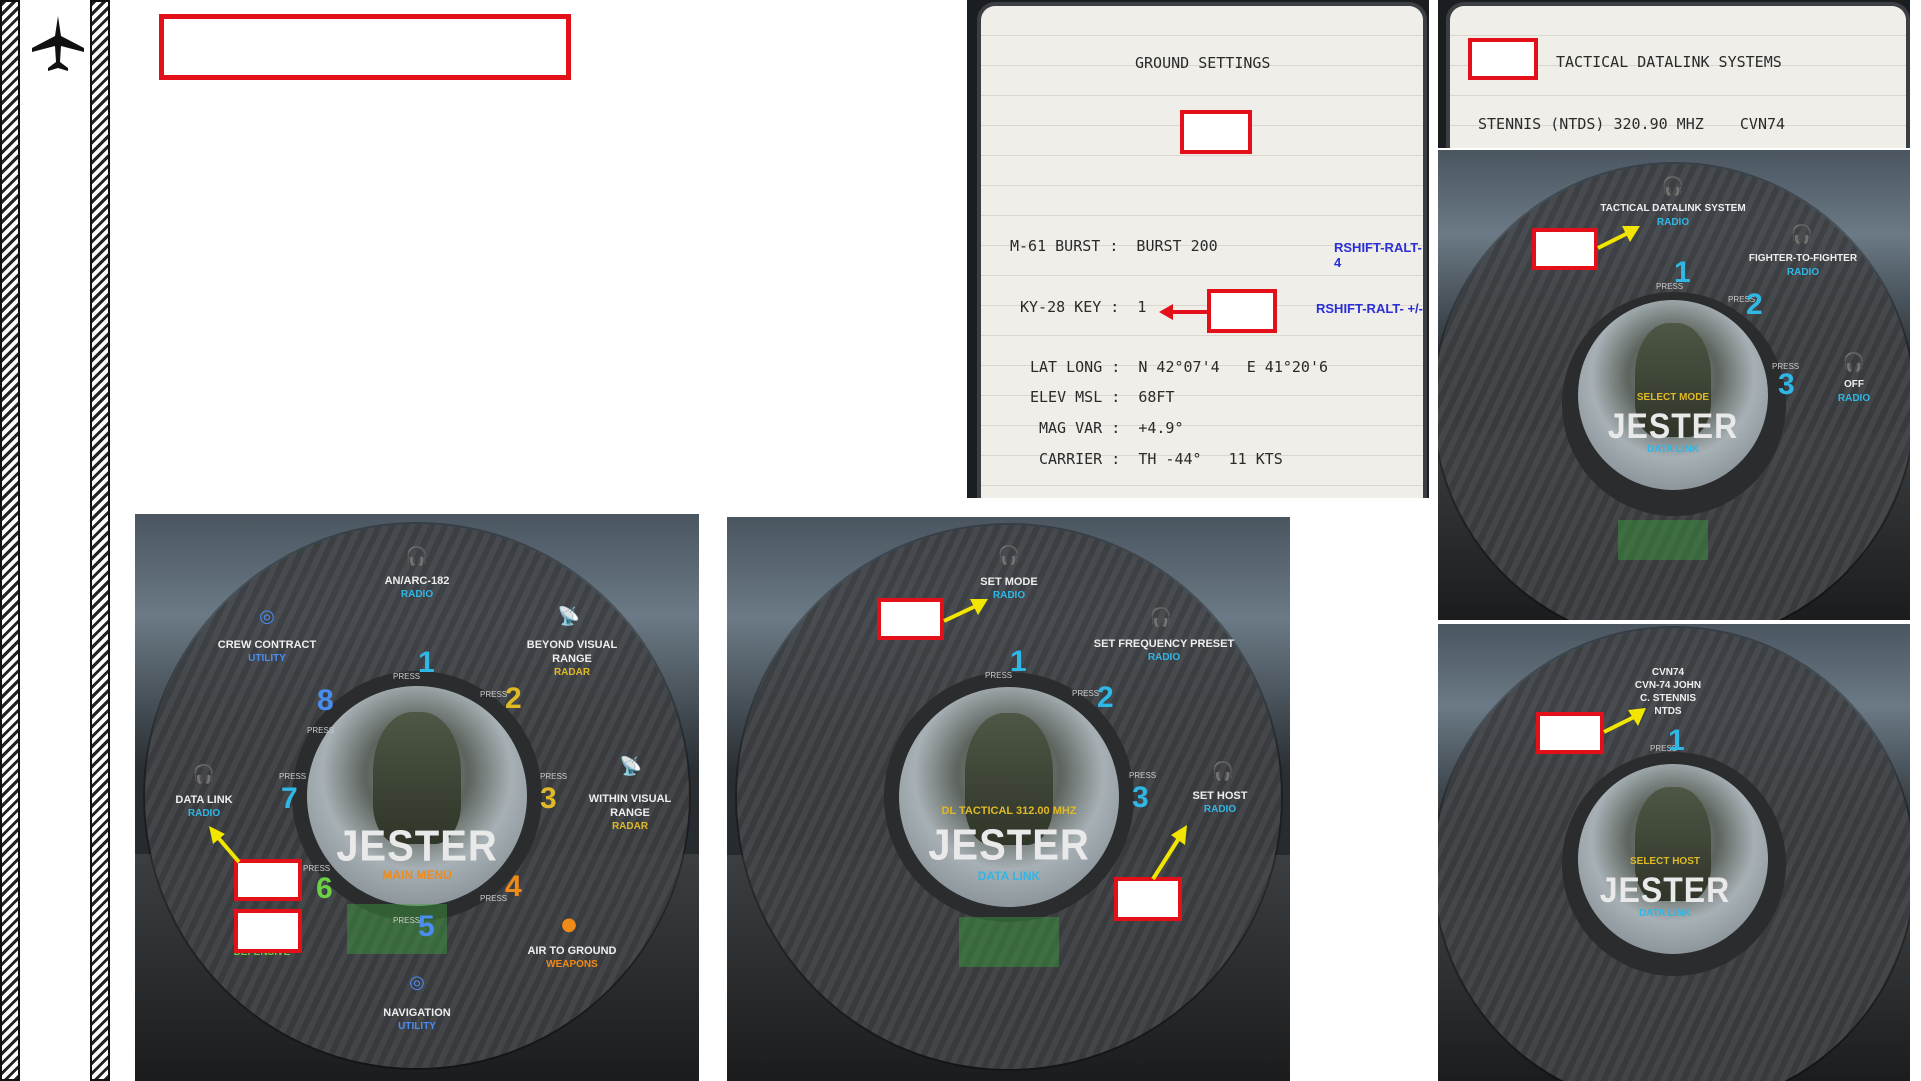 This screenshot has height=1081, width=1921. What do you see at coordinates (417, 875) in the screenshot?
I see `jester-subtitle: MAIN MENU` at bounding box center [417, 875].